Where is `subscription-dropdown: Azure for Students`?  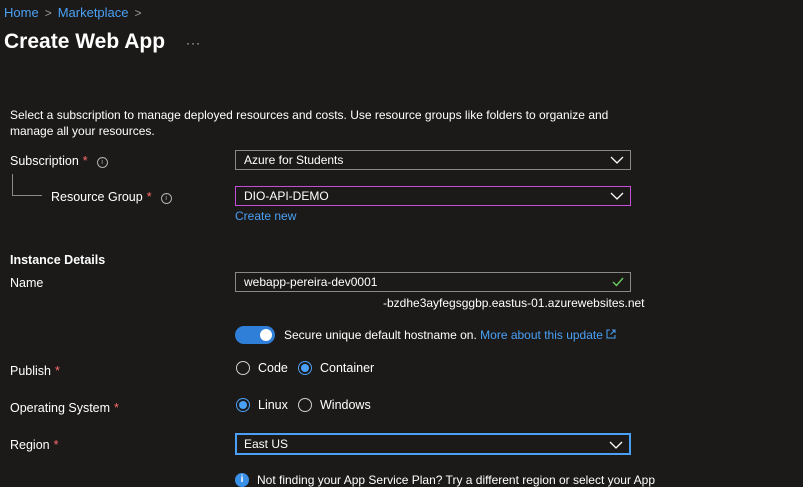 subscription-dropdown: Azure for Students is located at coordinates (433, 160).